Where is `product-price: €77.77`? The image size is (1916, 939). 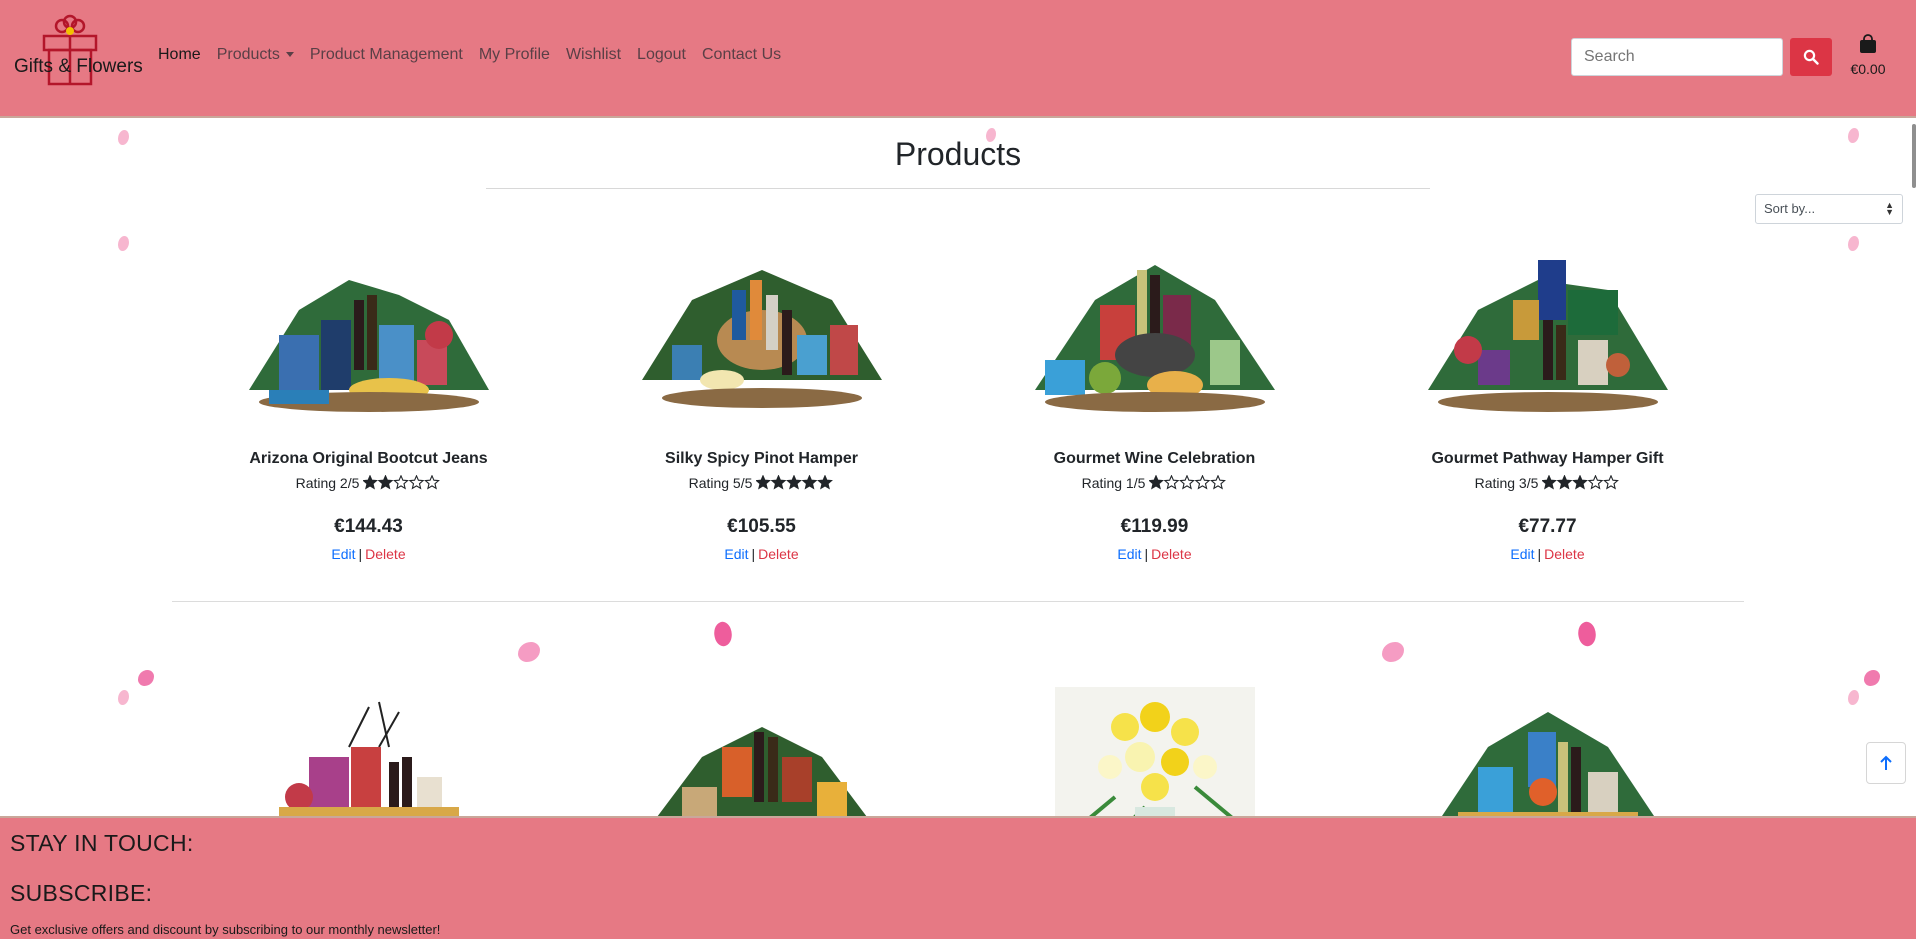
product-price: €77.77 is located at coordinates (1547, 526).